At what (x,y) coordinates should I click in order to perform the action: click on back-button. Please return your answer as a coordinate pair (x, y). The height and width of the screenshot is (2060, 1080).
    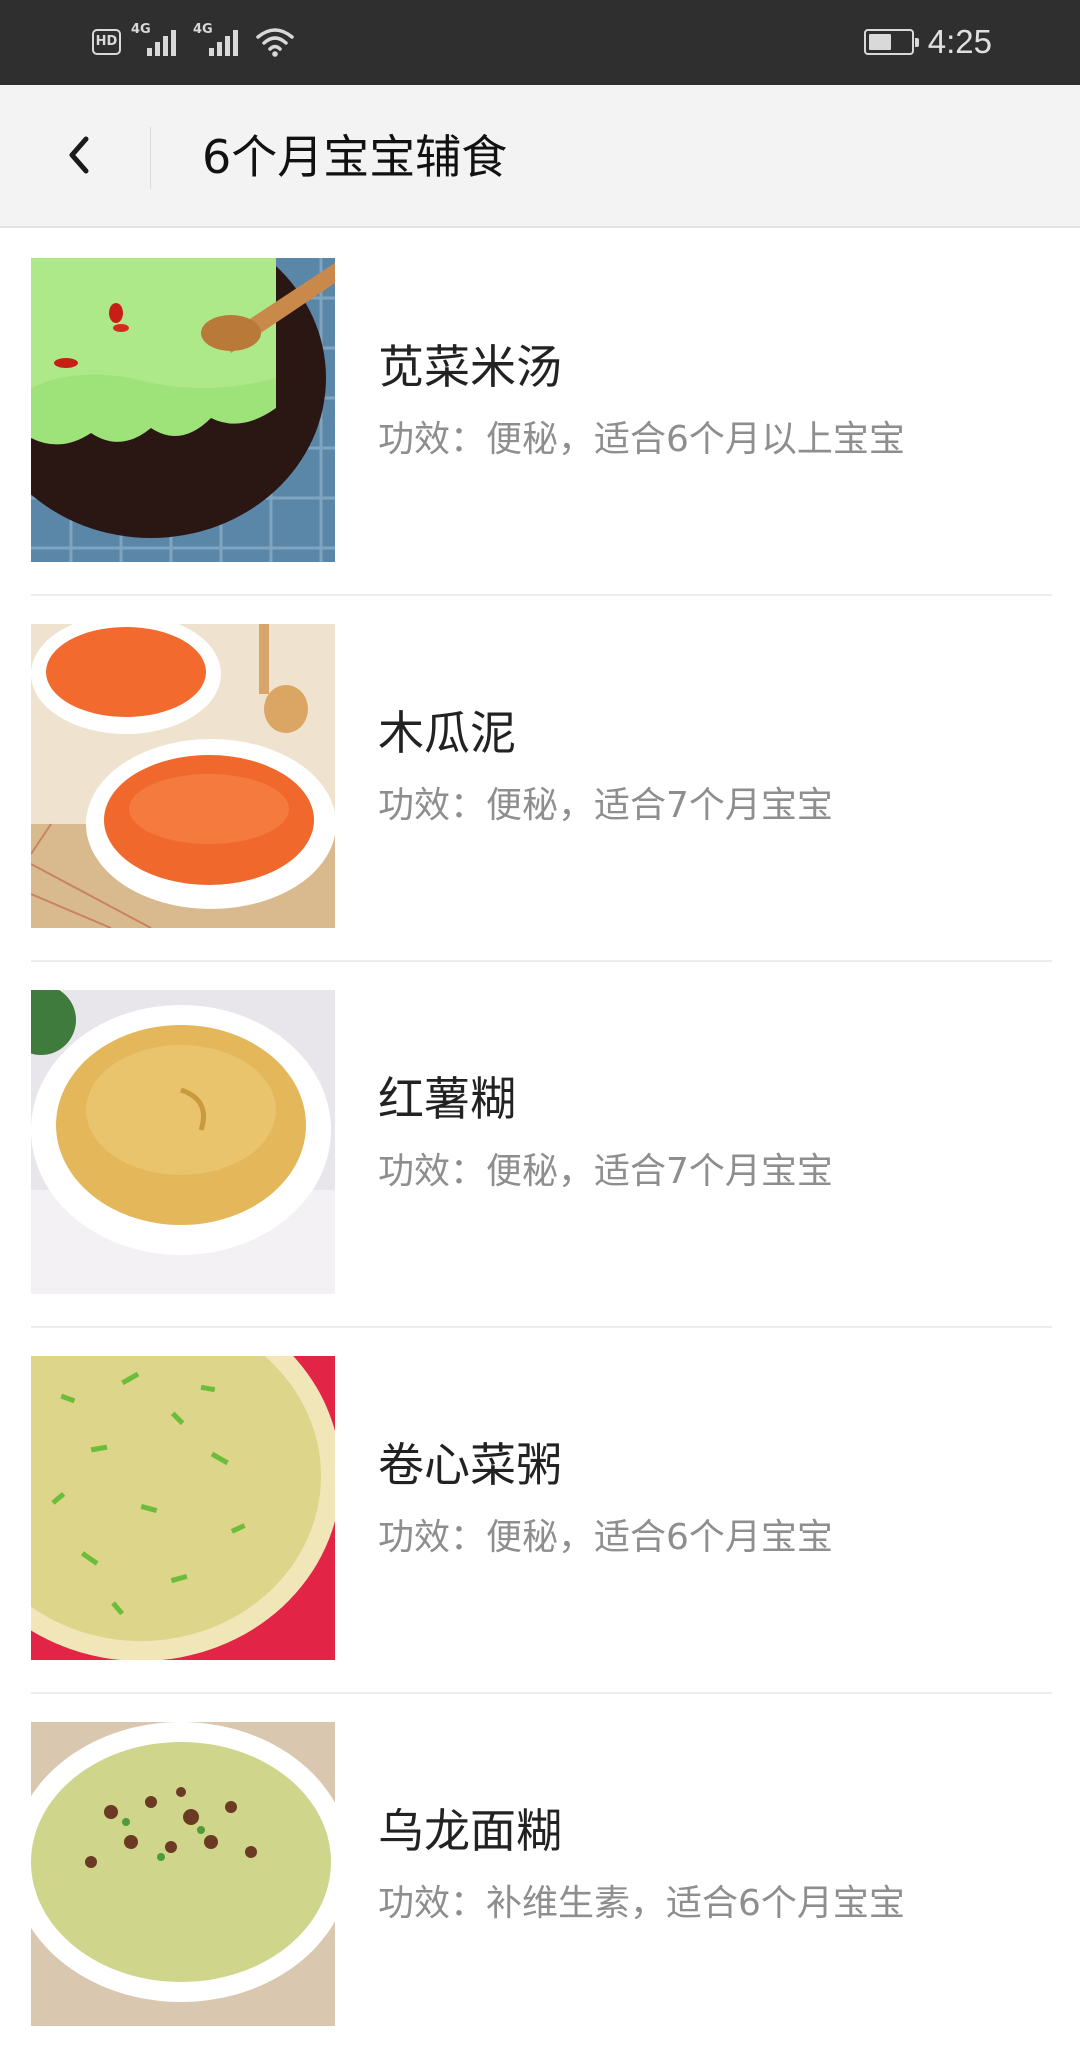
    Looking at the image, I should click on (80, 155).